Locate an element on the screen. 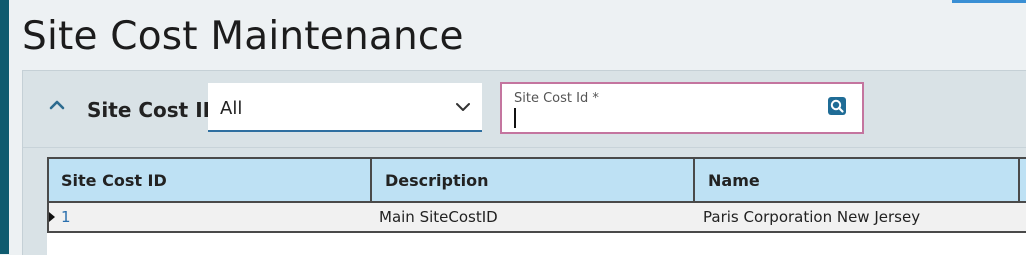  field-label: Site Cost Id * is located at coordinates (556, 98).